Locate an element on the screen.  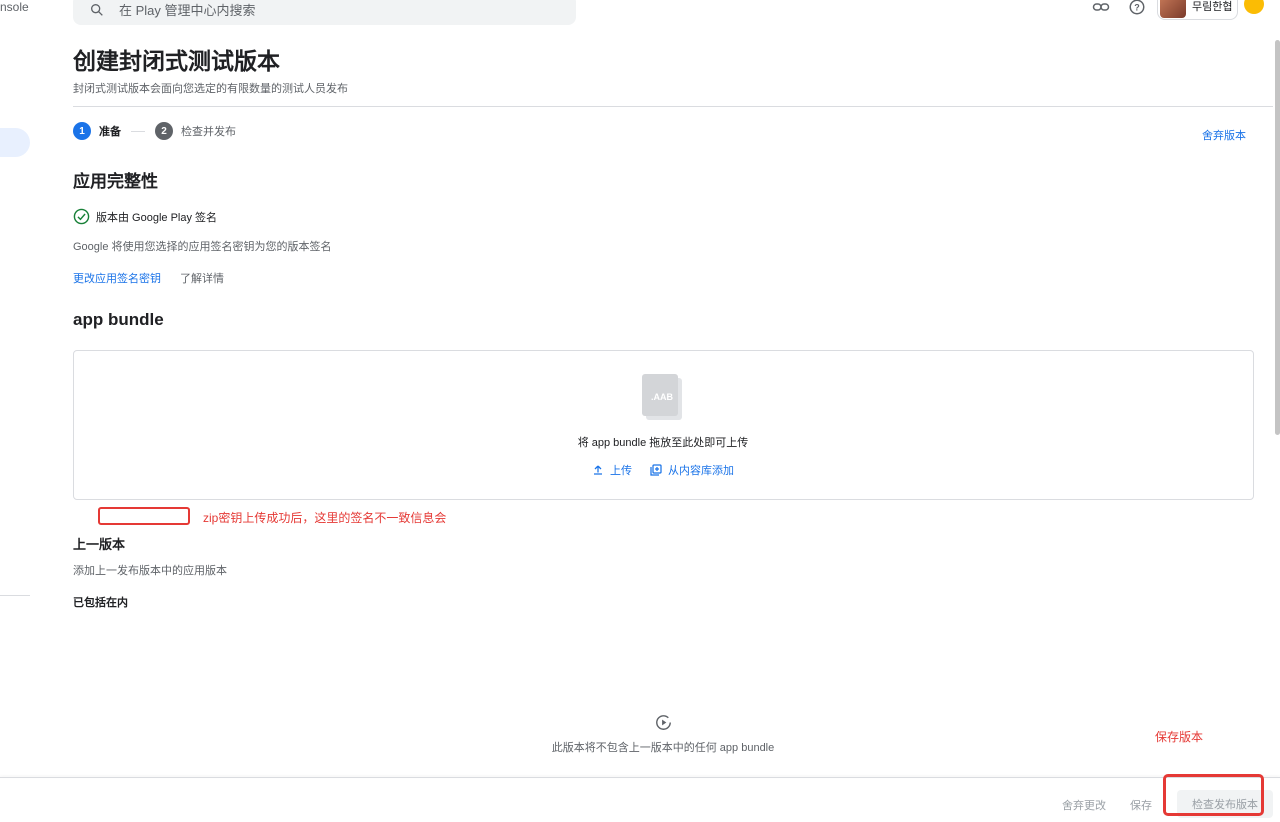
annotation-box-review is located at coordinates (1213, 795).